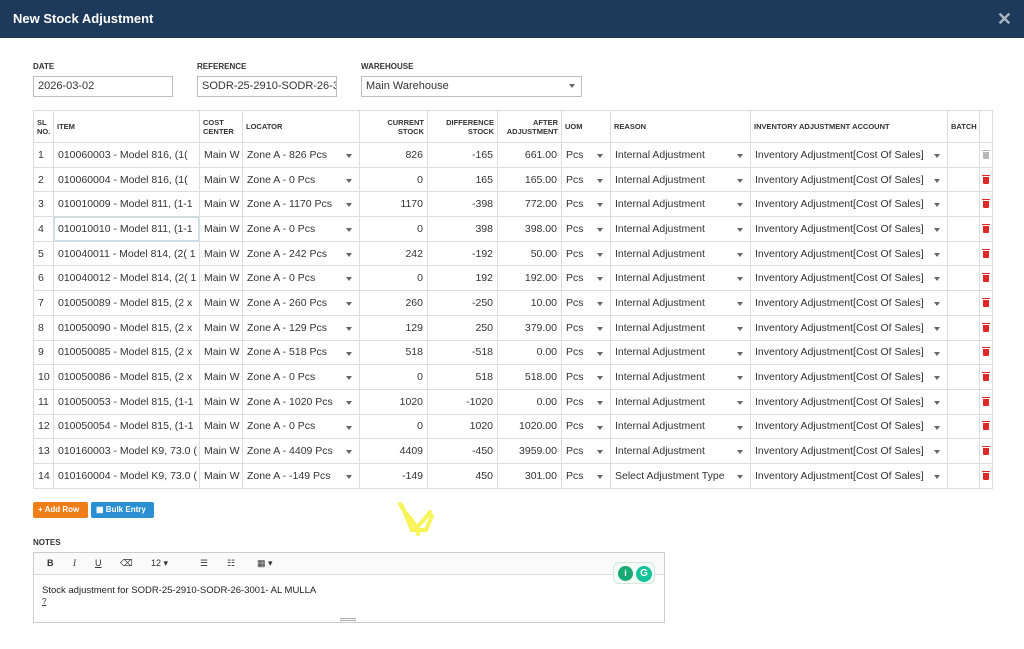 The width and height of the screenshot is (1024, 649). I want to click on locator-select: Zone A - 129 Pcs, so click(301, 327).